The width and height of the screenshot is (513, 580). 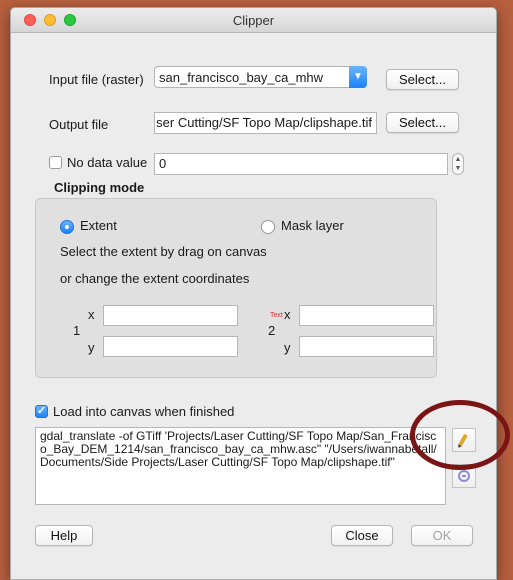 What do you see at coordinates (77, 330) in the screenshot?
I see `point1-number: 1` at bounding box center [77, 330].